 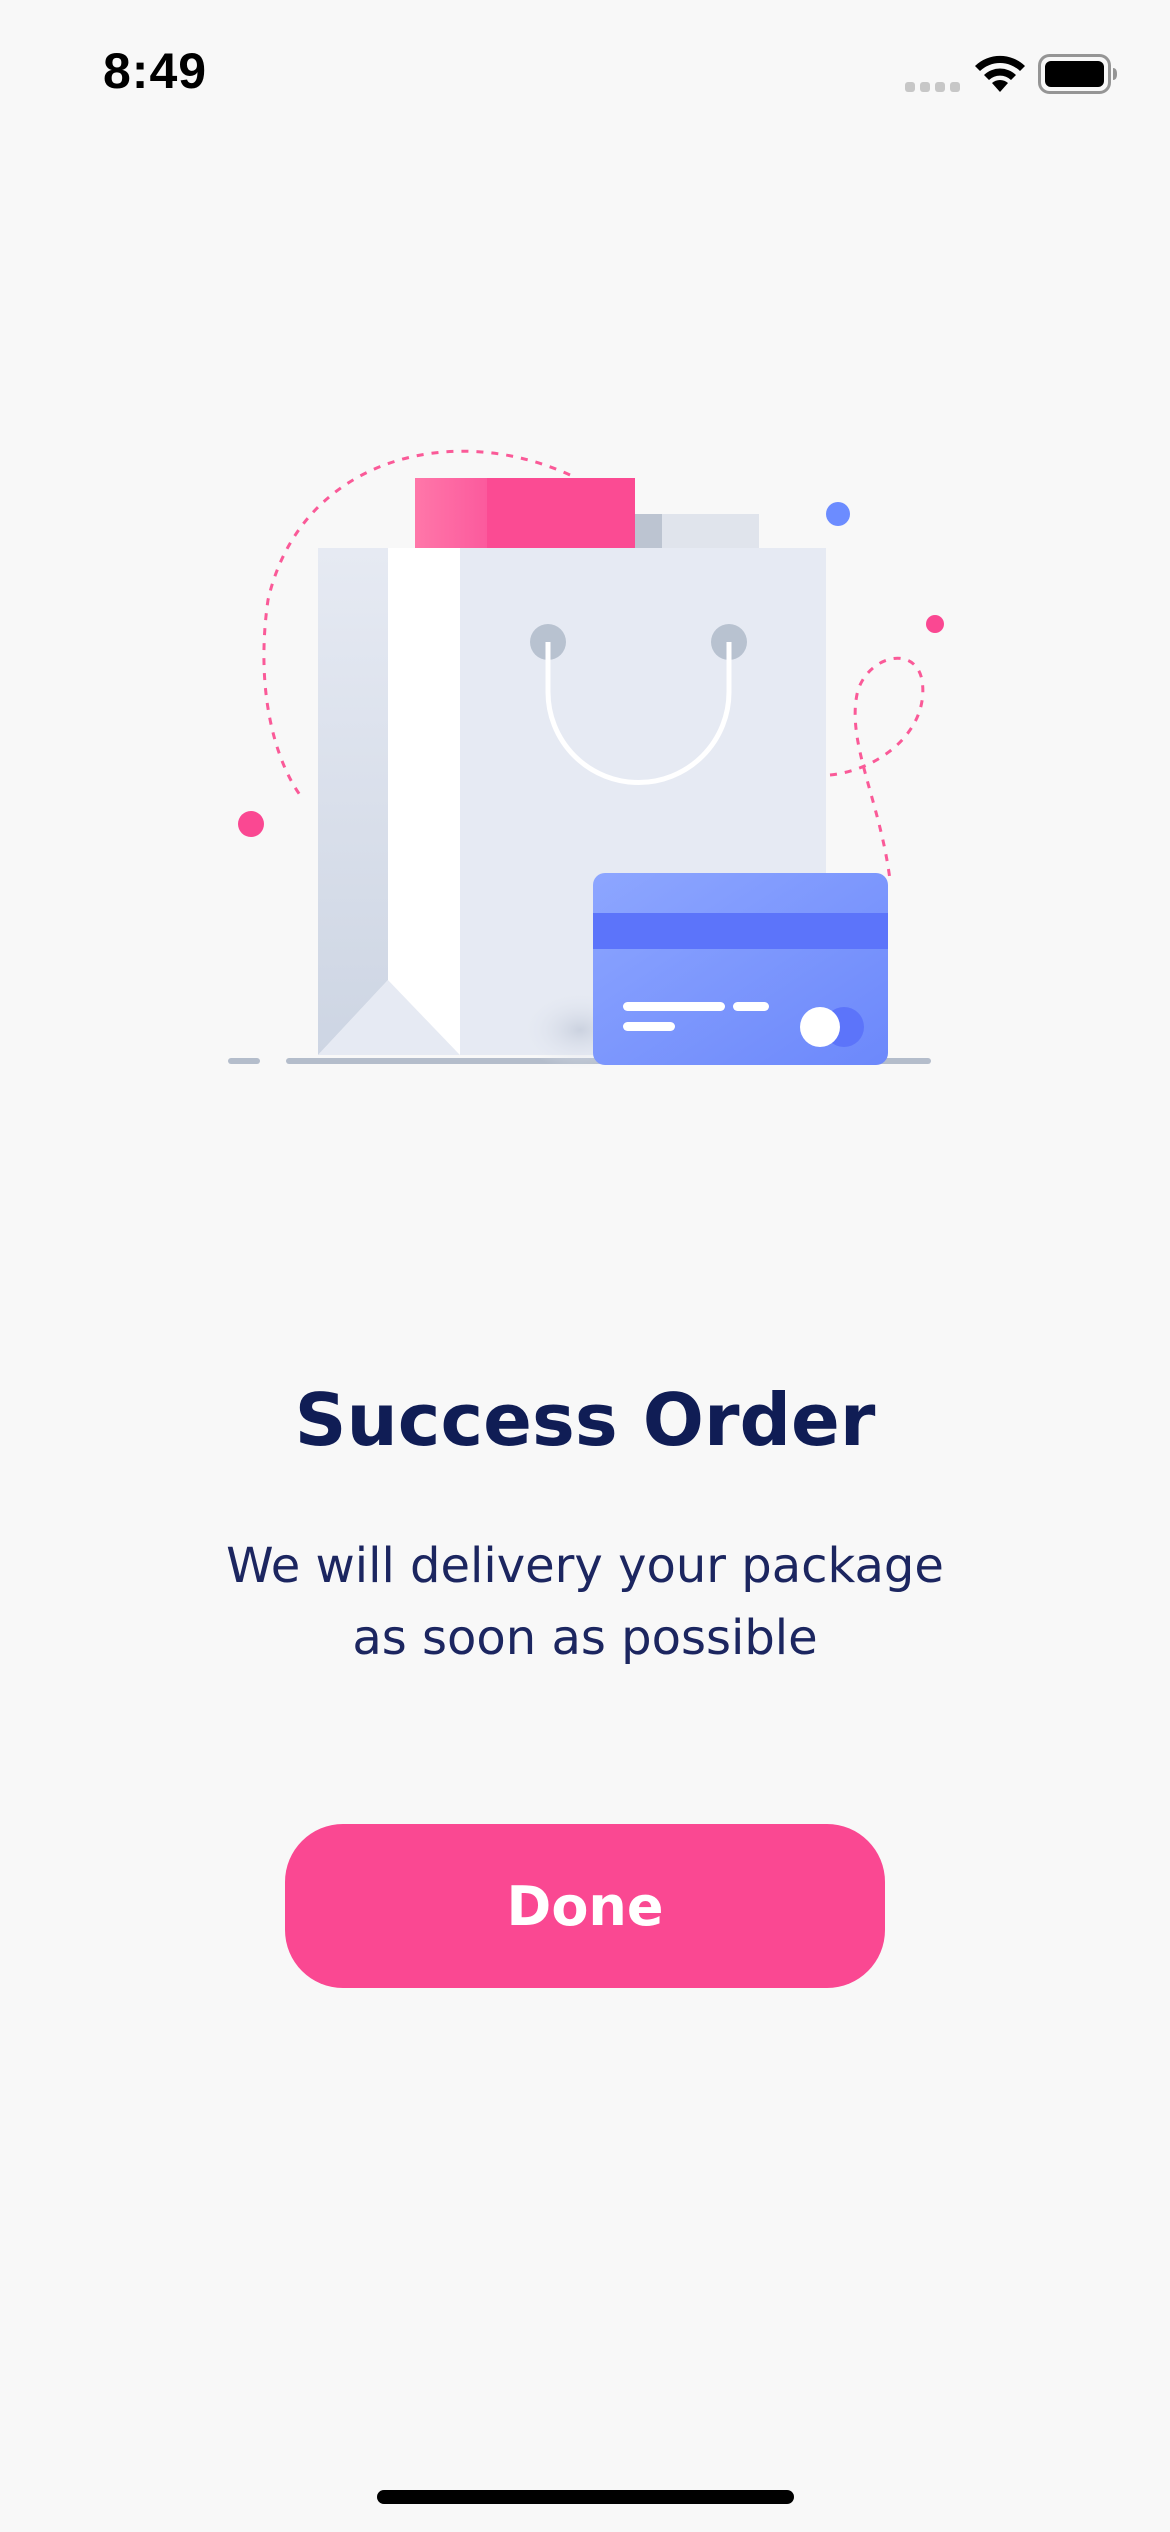 What do you see at coordinates (1000, 73) in the screenshot?
I see `wifi-icon` at bounding box center [1000, 73].